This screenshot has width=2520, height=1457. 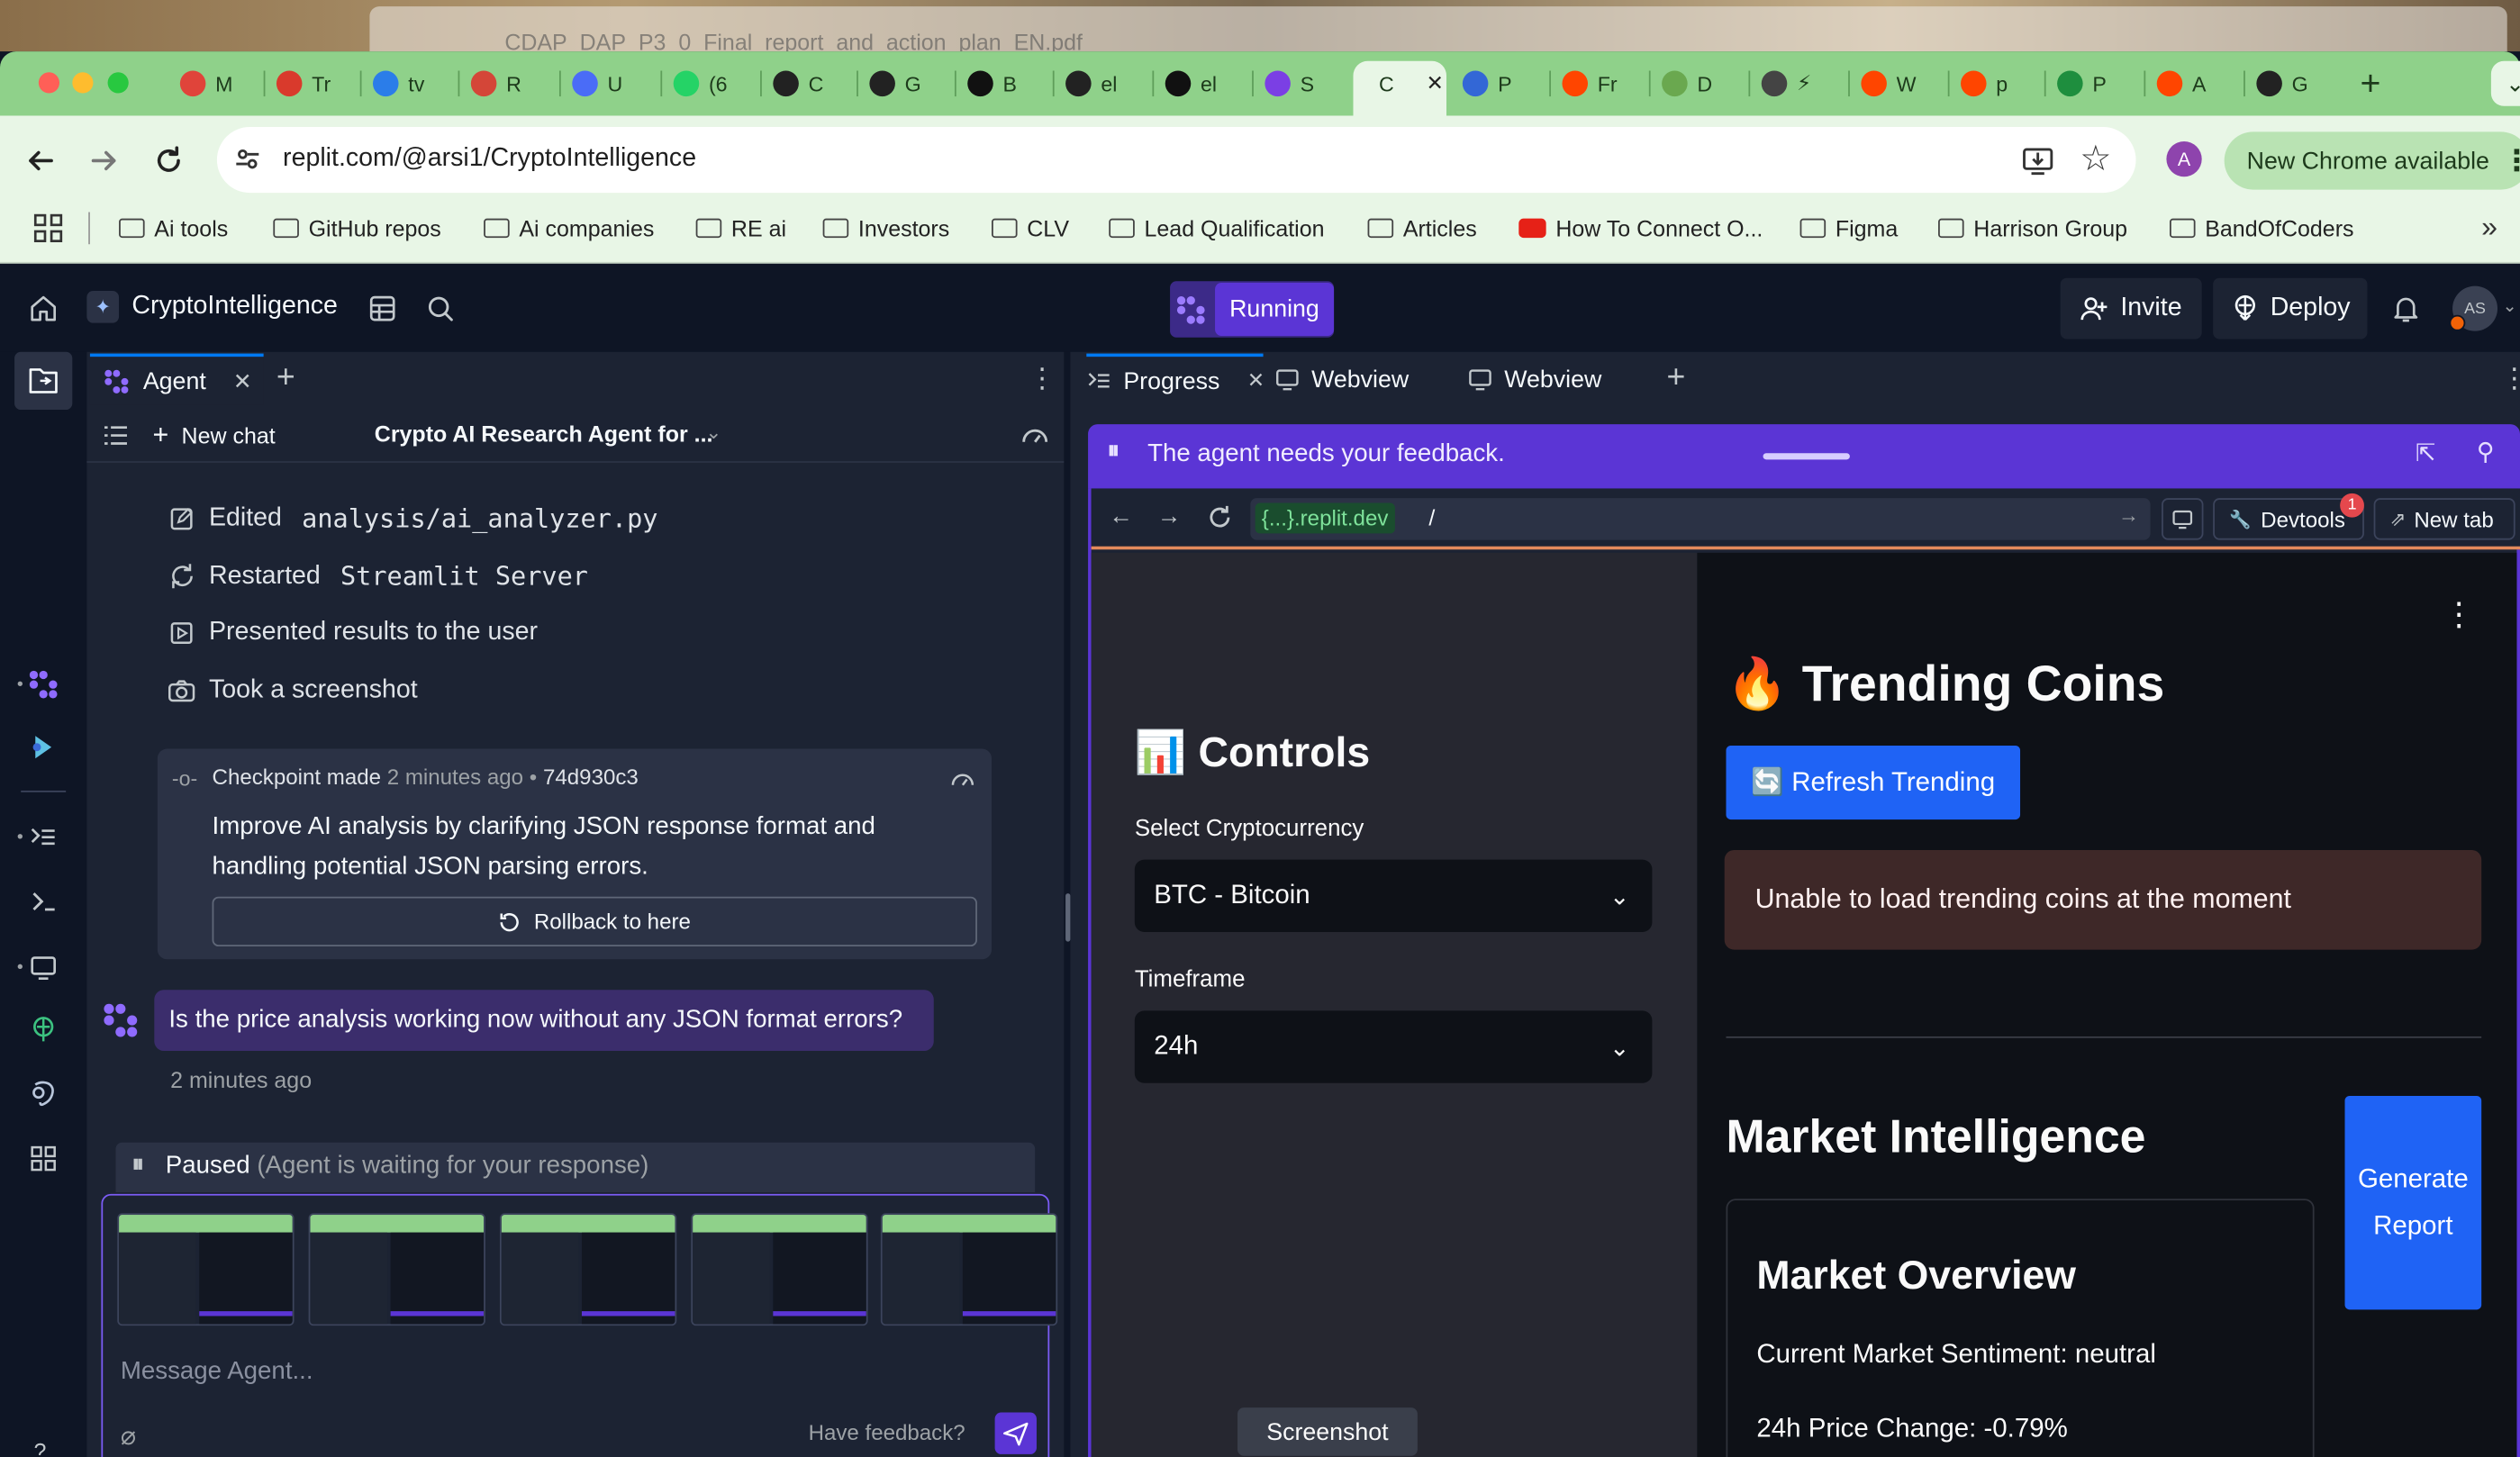 What do you see at coordinates (1393, 895) in the screenshot?
I see `crypto-select: BTC - Bitcoin ⌄` at bounding box center [1393, 895].